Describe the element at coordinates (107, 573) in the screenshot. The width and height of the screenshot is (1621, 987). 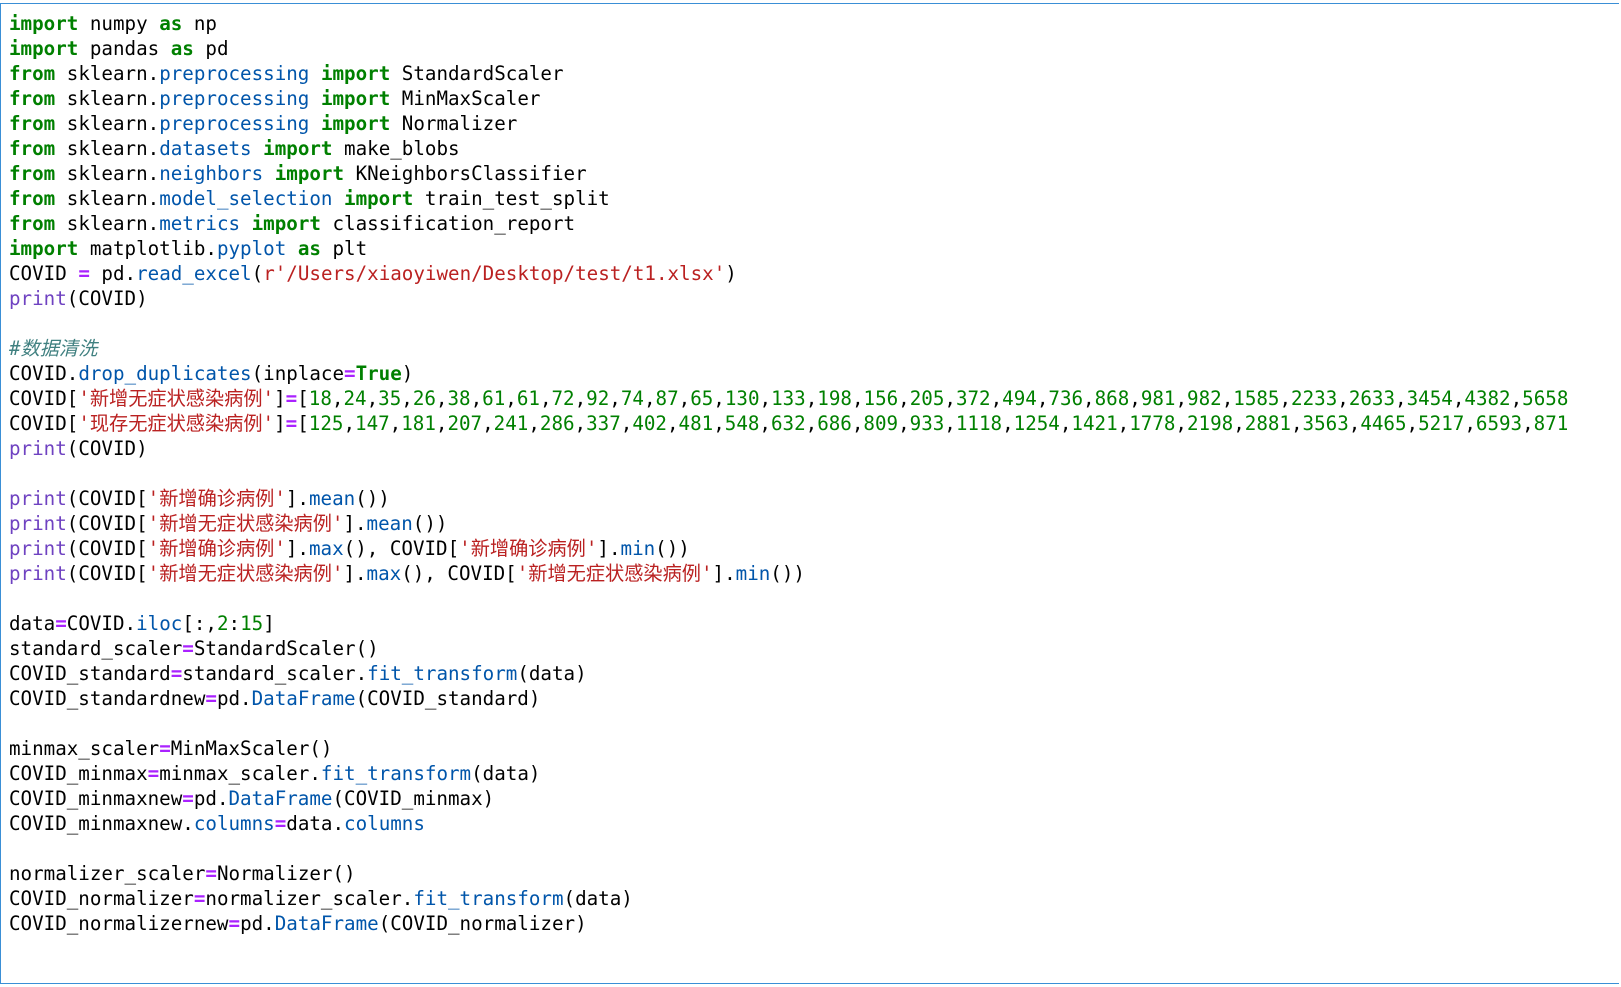
I see `code-token: (COVID[` at that location.